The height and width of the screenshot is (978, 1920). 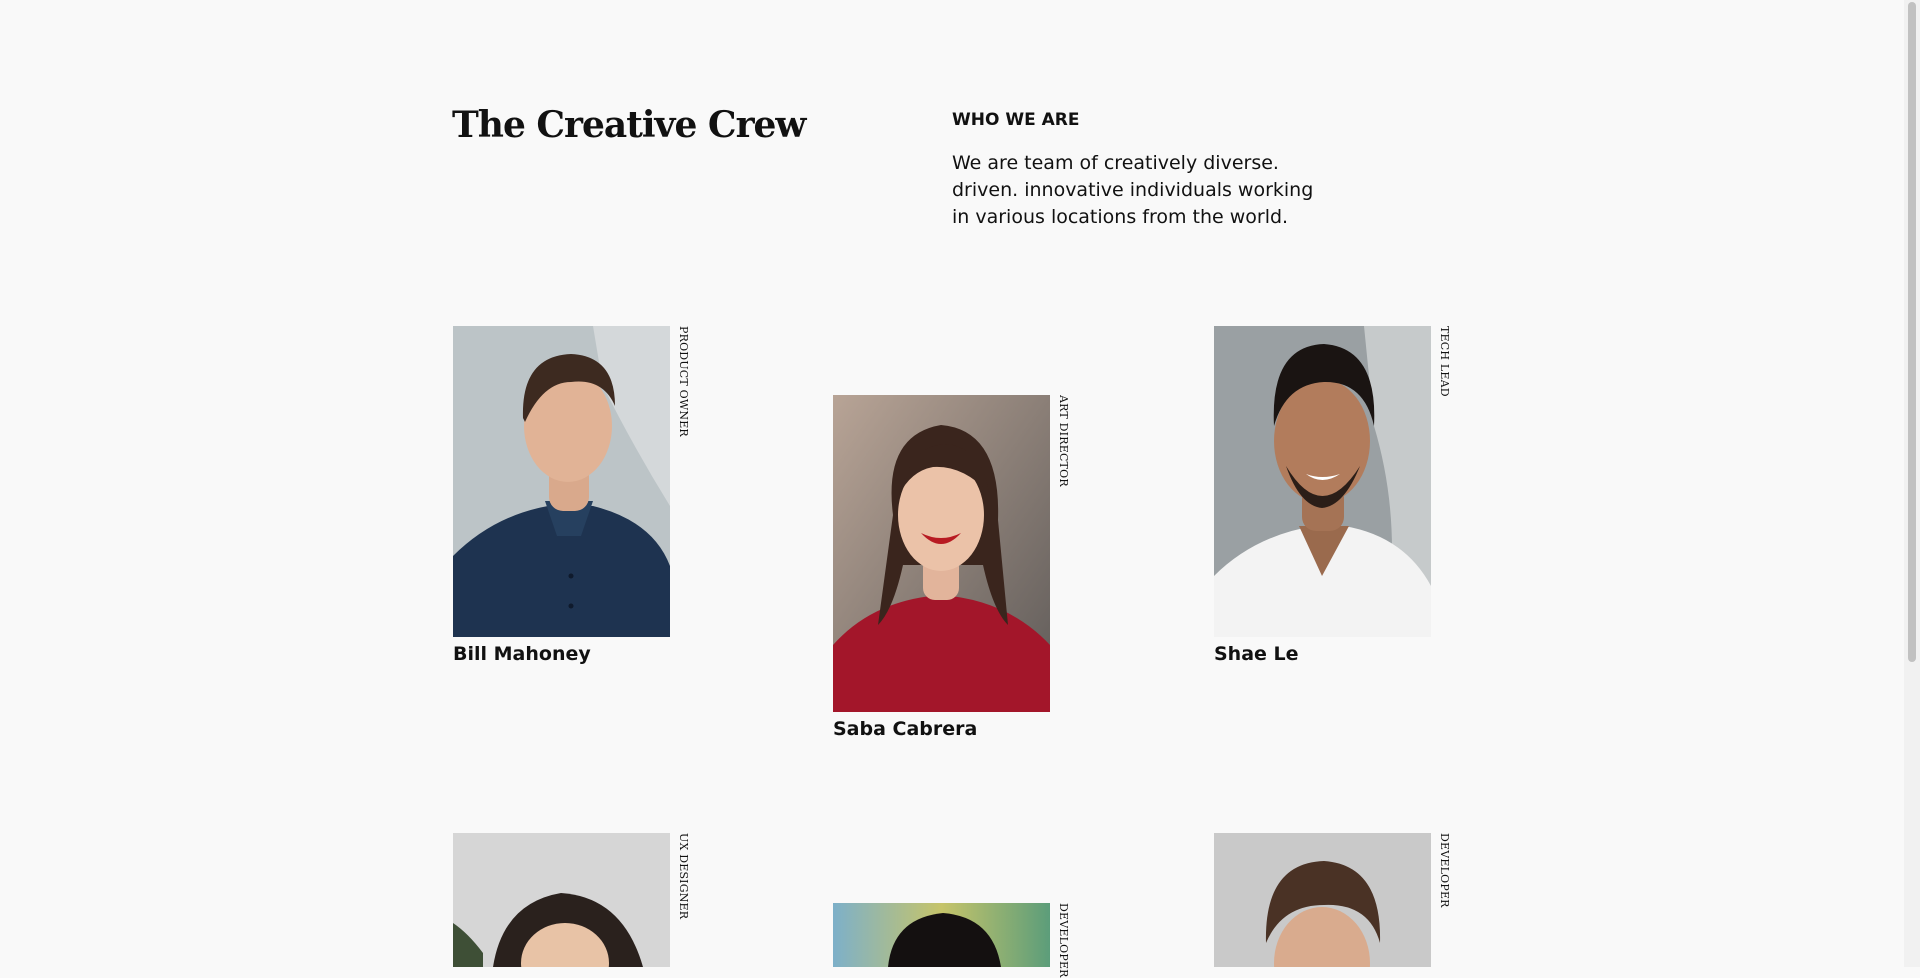 What do you see at coordinates (1912, 332) in the screenshot?
I see `scrollbar-thumb` at bounding box center [1912, 332].